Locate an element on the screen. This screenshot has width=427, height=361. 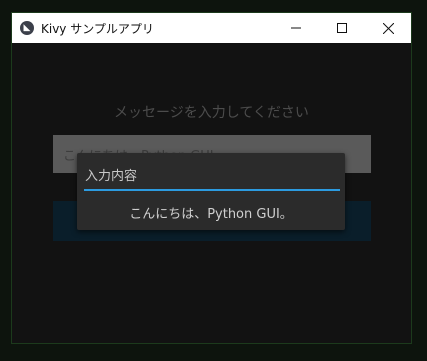
popup-input-field: 入力内容 is located at coordinates (212, 178).